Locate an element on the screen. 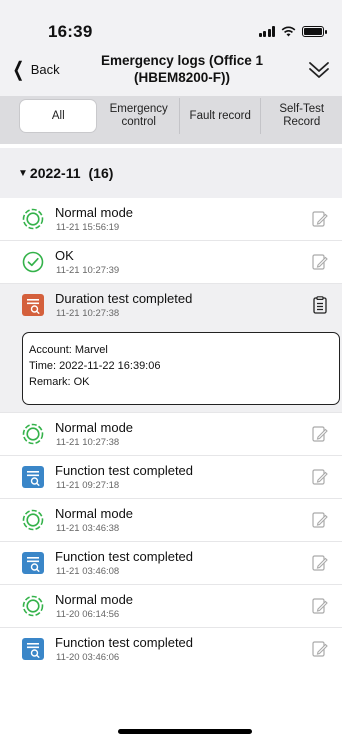 The height and width of the screenshot is (737, 342). chevron-left-icon: ❮ is located at coordinates (18, 69).